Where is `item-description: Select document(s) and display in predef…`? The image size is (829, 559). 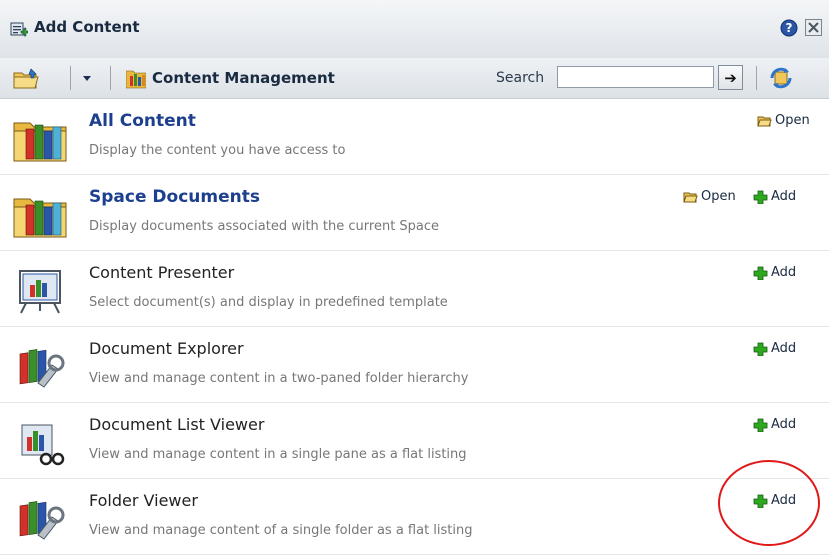 item-description: Select document(s) and display in predef… is located at coordinates (268, 302).